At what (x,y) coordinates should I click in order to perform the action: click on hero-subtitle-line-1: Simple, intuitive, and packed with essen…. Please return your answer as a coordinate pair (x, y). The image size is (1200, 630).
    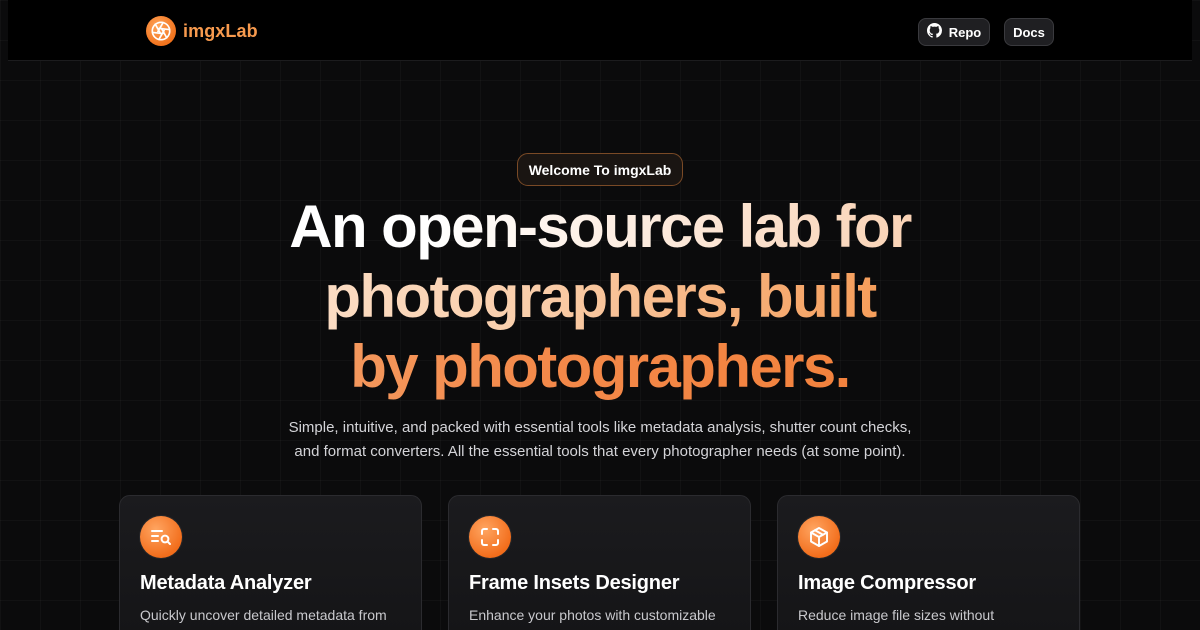
    Looking at the image, I should click on (600, 427).